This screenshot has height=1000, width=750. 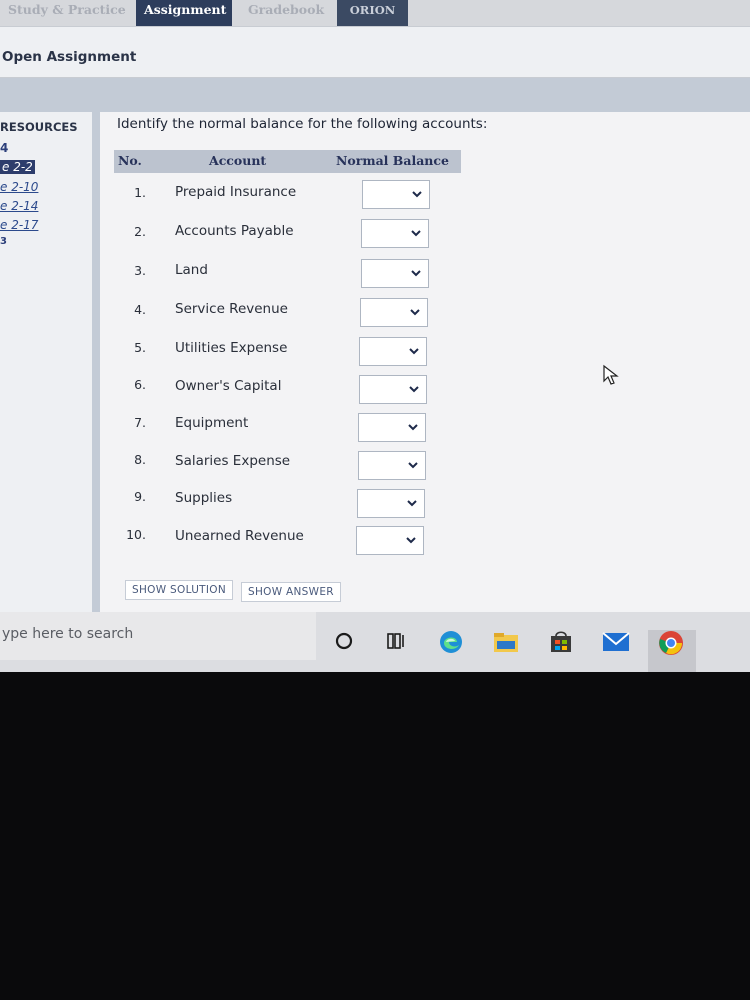 What do you see at coordinates (140, 347) in the screenshot?
I see `row-number: 5.` at bounding box center [140, 347].